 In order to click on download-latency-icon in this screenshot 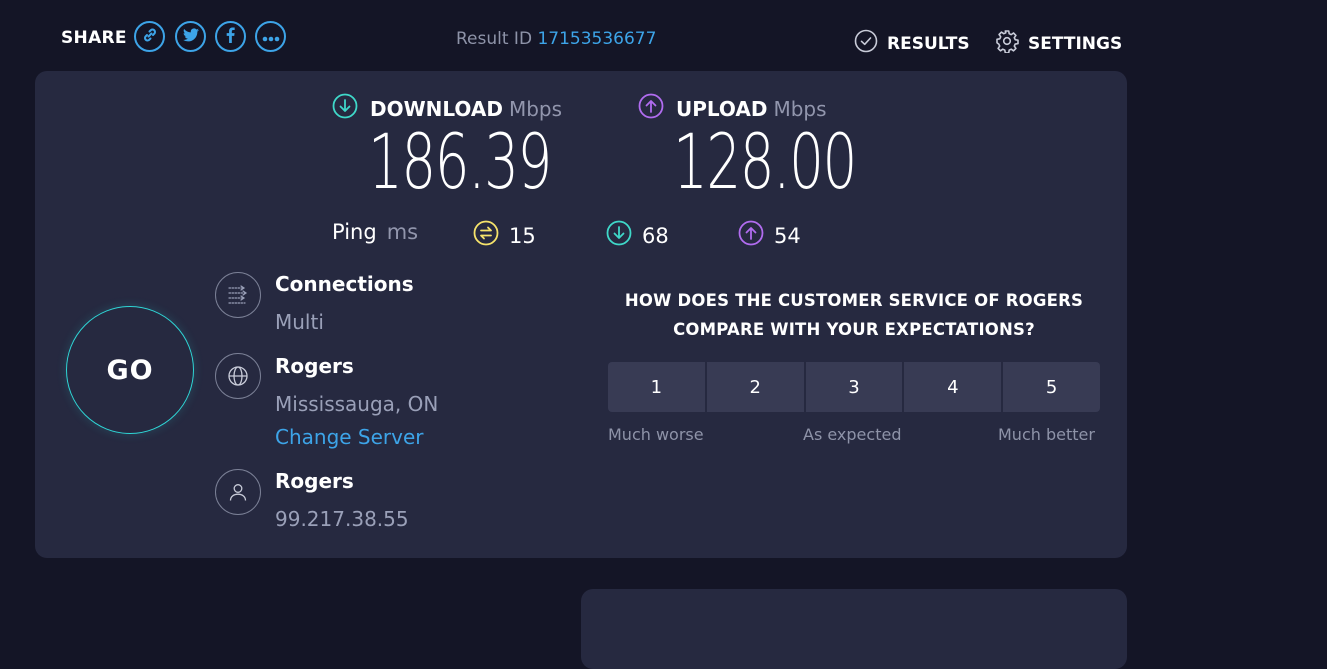, I will do `click(624, 235)`.